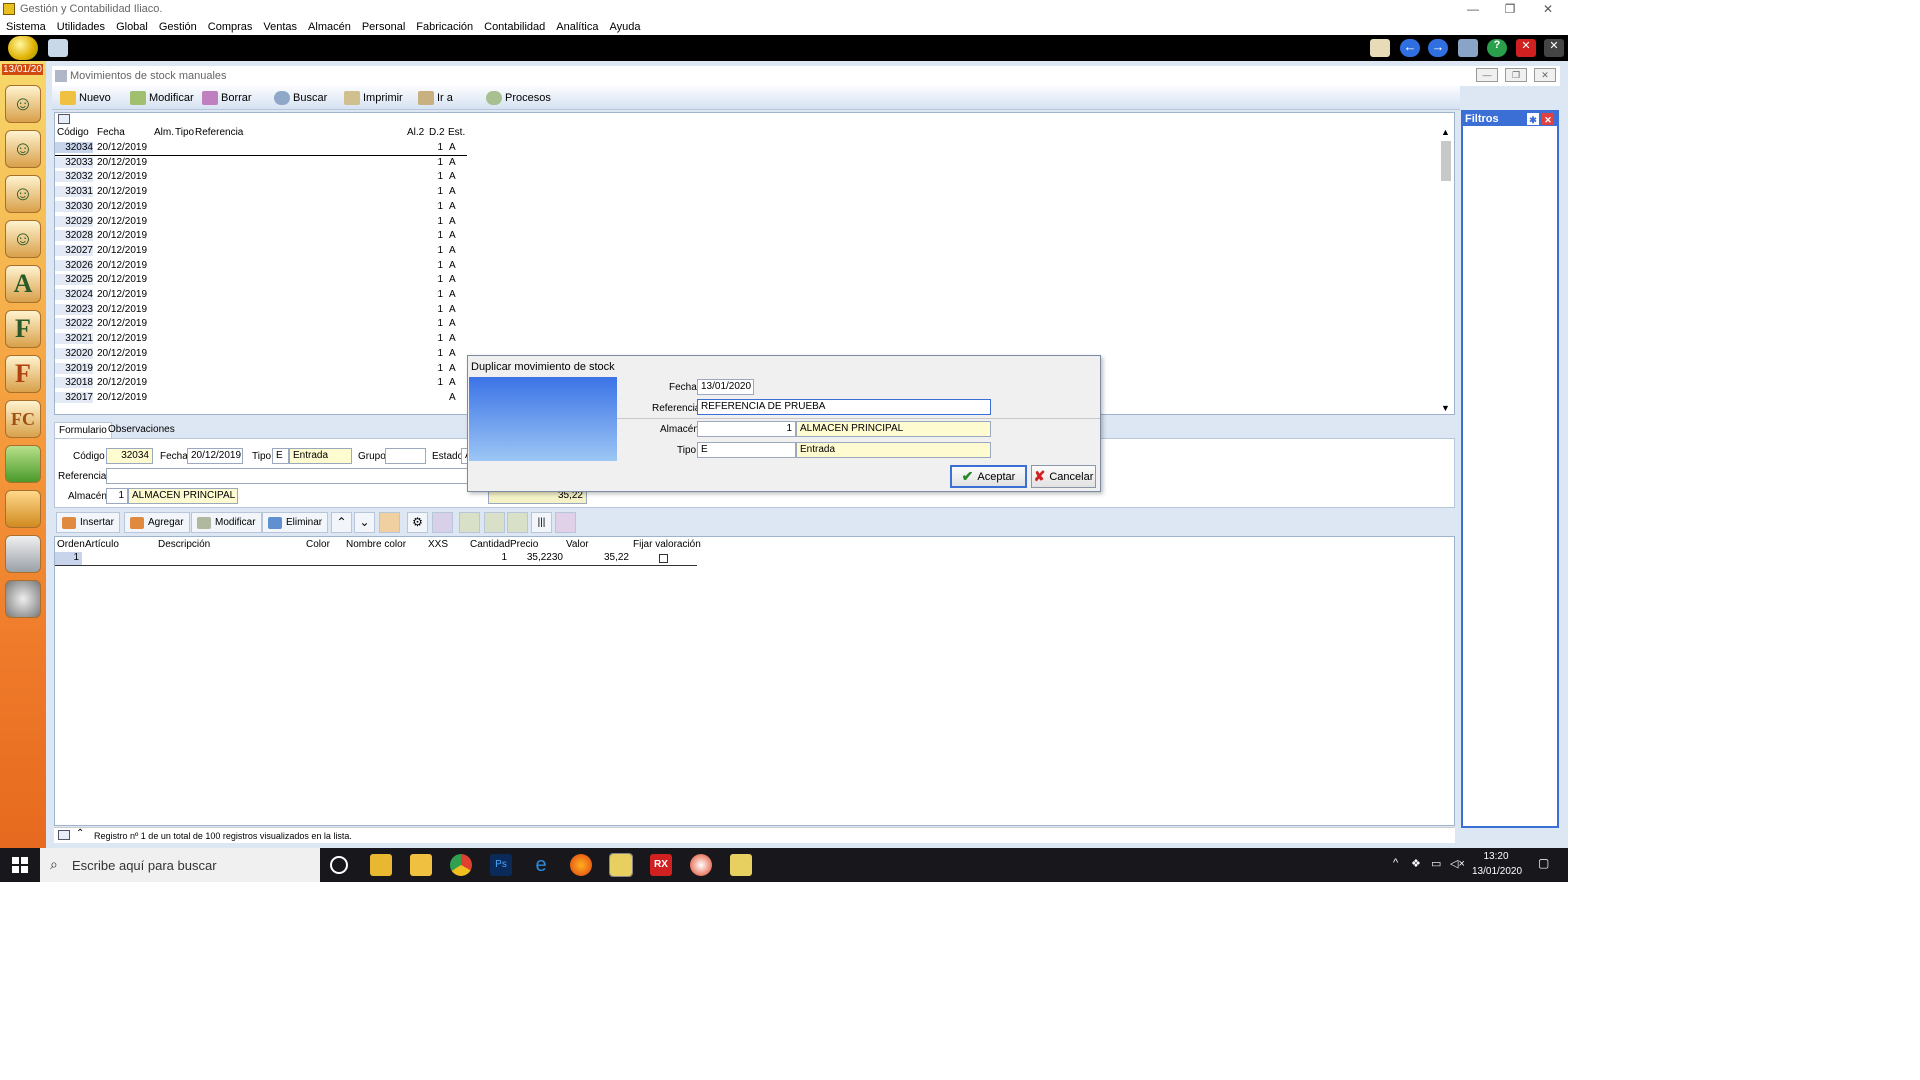 Image resolution: width=1920 pixels, height=1080 pixels. I want to click on fc-icon: FC, so click(23, 419).